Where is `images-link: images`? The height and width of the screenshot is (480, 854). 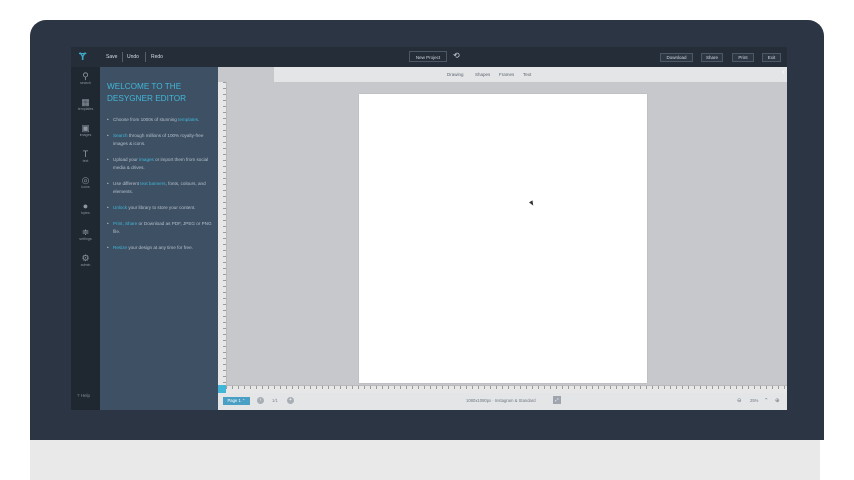 images-link: images is located at coordinates (146, 159).